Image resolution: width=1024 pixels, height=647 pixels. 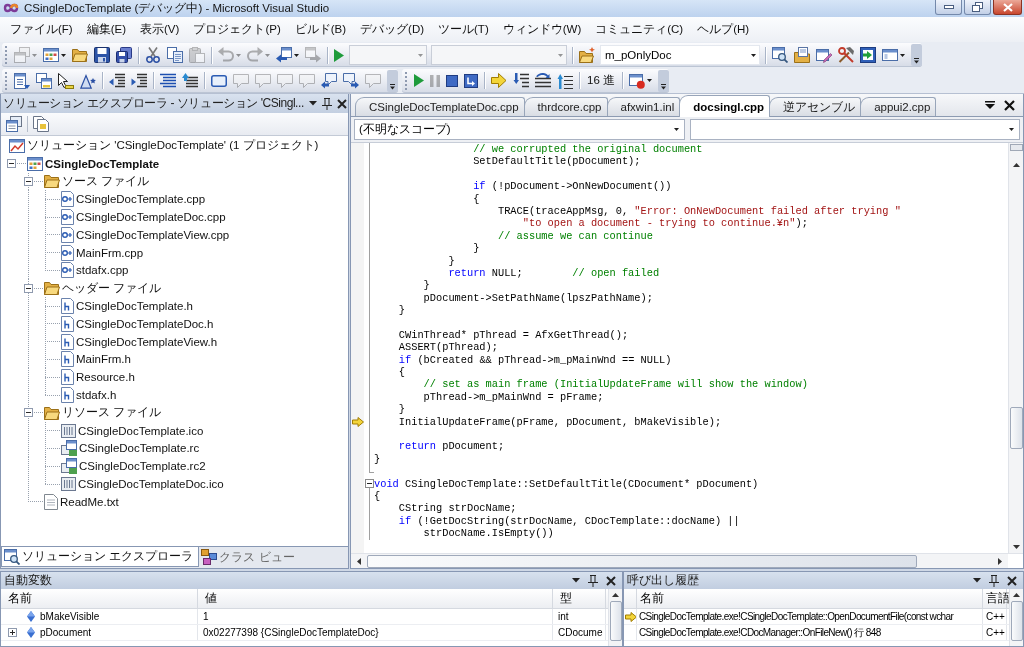 What do you see at coordinates (102, 163) in the screenshot?
I see `tree-item: CSingleDocTemplate` at bounding box center [102, 163].